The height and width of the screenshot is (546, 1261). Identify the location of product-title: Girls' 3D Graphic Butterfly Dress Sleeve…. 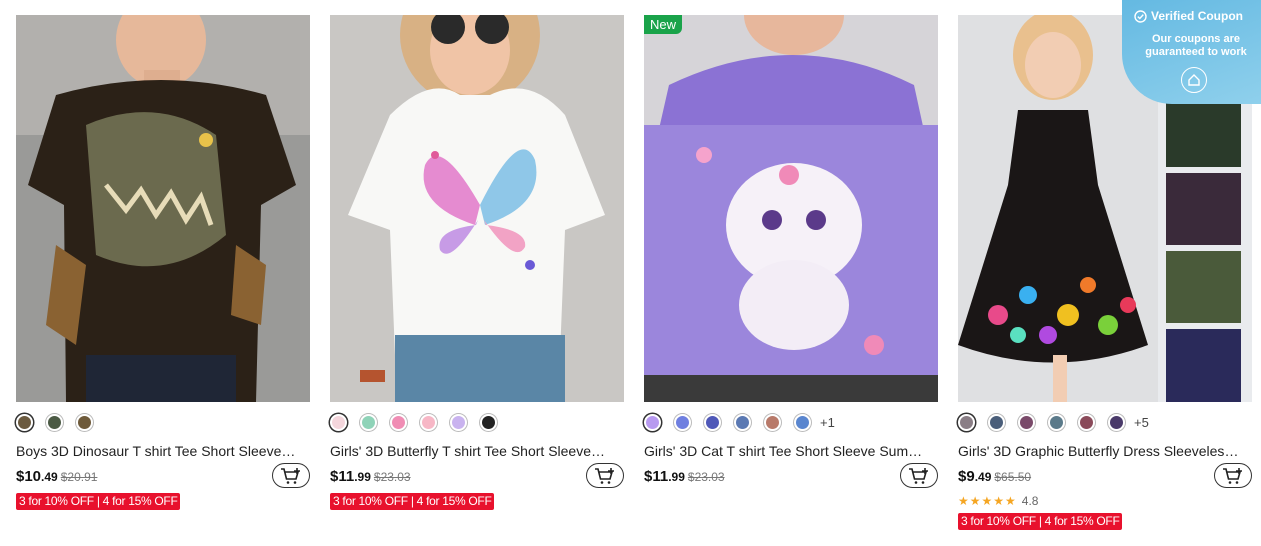
(1100, 451).